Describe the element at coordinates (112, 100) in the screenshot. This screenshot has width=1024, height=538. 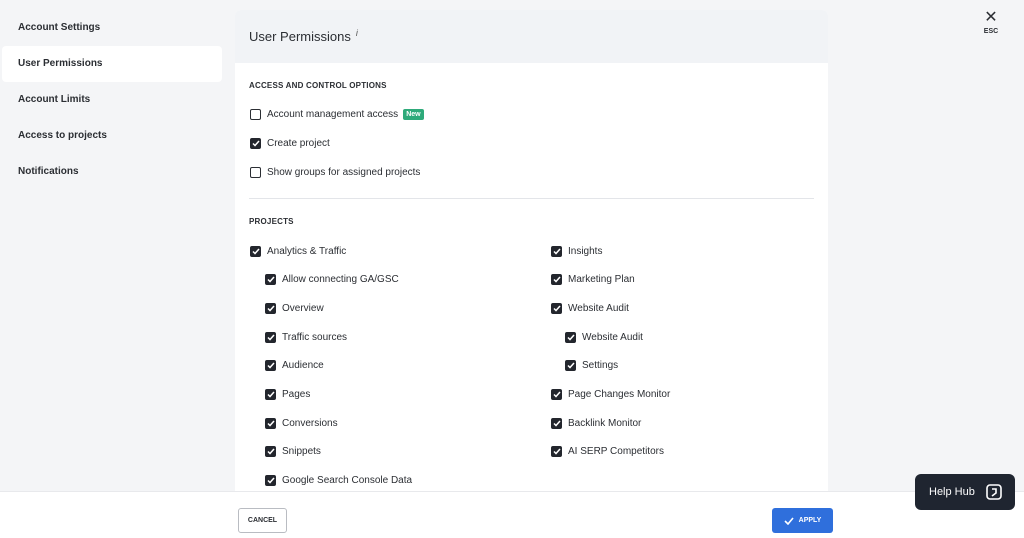
I see `sidebar-item-account-limits: Account Limits` at that location.